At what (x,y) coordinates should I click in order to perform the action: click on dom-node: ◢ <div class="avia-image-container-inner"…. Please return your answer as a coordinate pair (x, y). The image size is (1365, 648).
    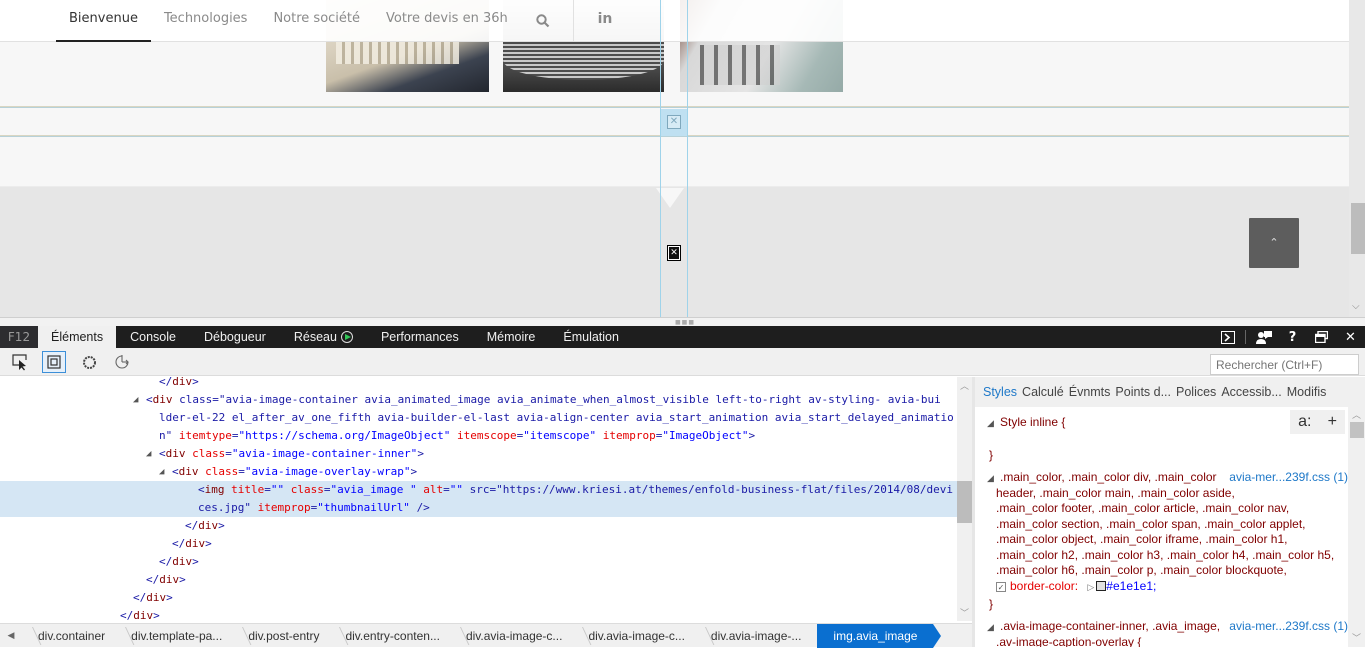
    Looking at the image, I should click on (478, 454).